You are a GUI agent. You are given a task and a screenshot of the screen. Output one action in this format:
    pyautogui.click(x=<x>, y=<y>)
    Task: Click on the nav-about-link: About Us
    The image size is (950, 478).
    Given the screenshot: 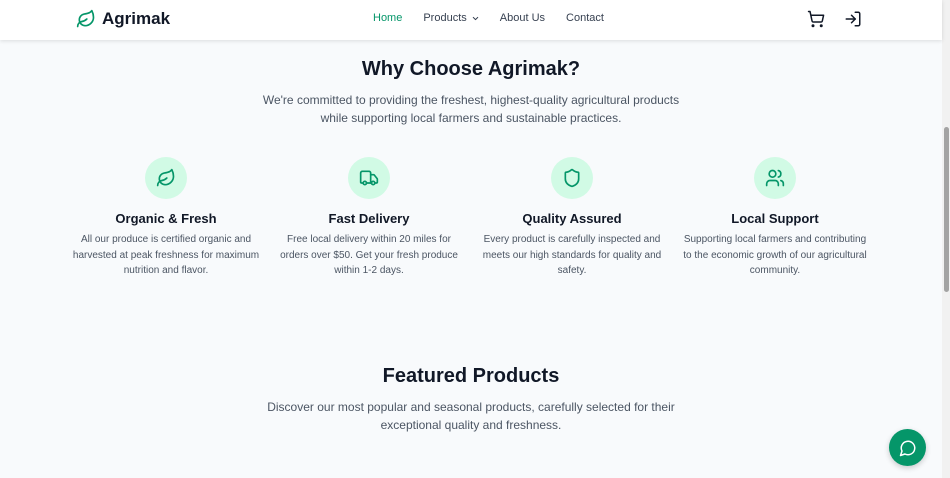 What is the action you would take?
    pyautogui.click(x=522, y=18)
    